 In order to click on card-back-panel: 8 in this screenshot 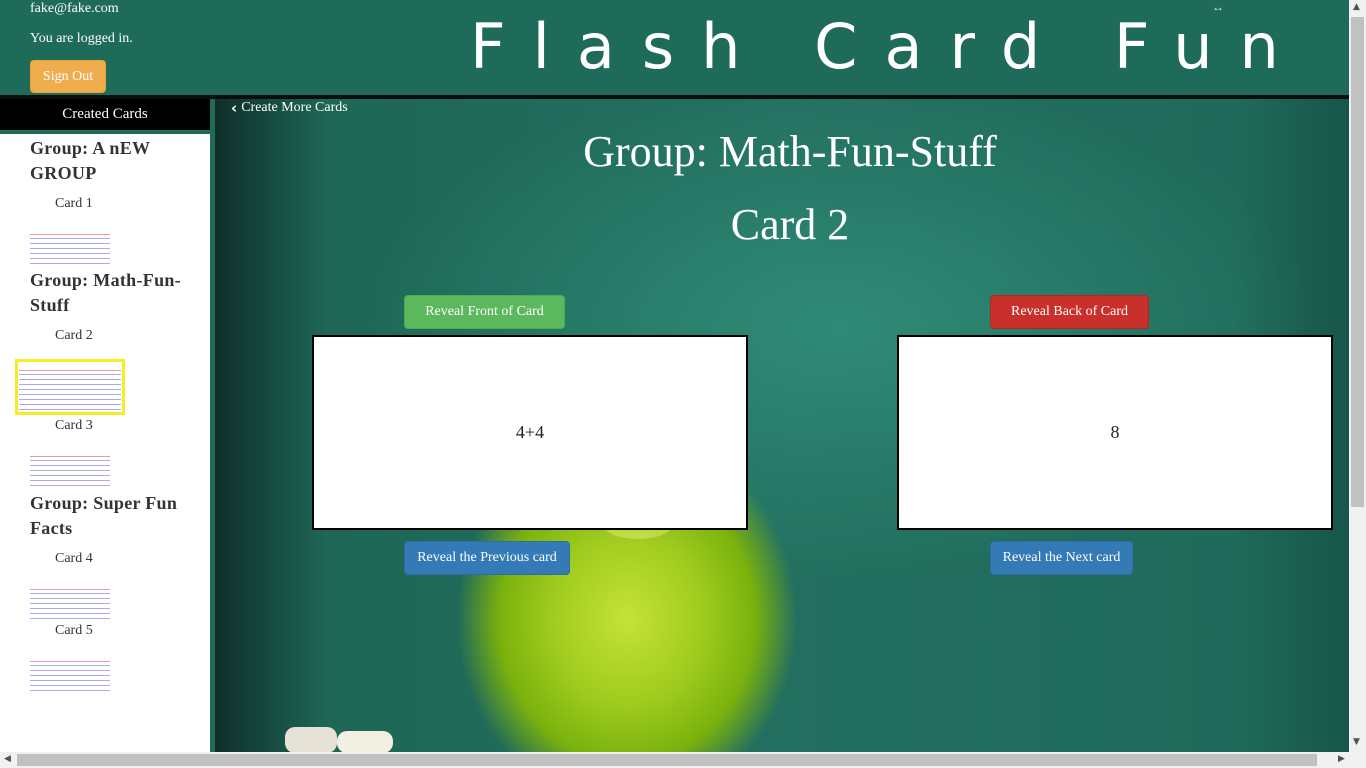, I will do `click(1115, 432)`.